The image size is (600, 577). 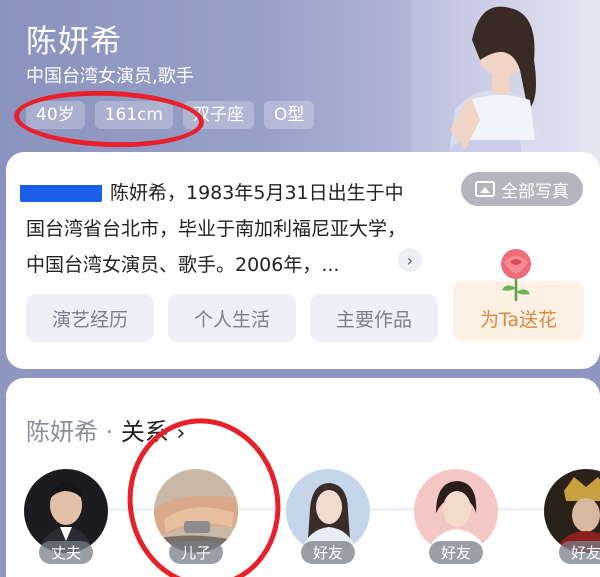 I want to click on relation-label: 丈夫, so click(x=66, y=552).